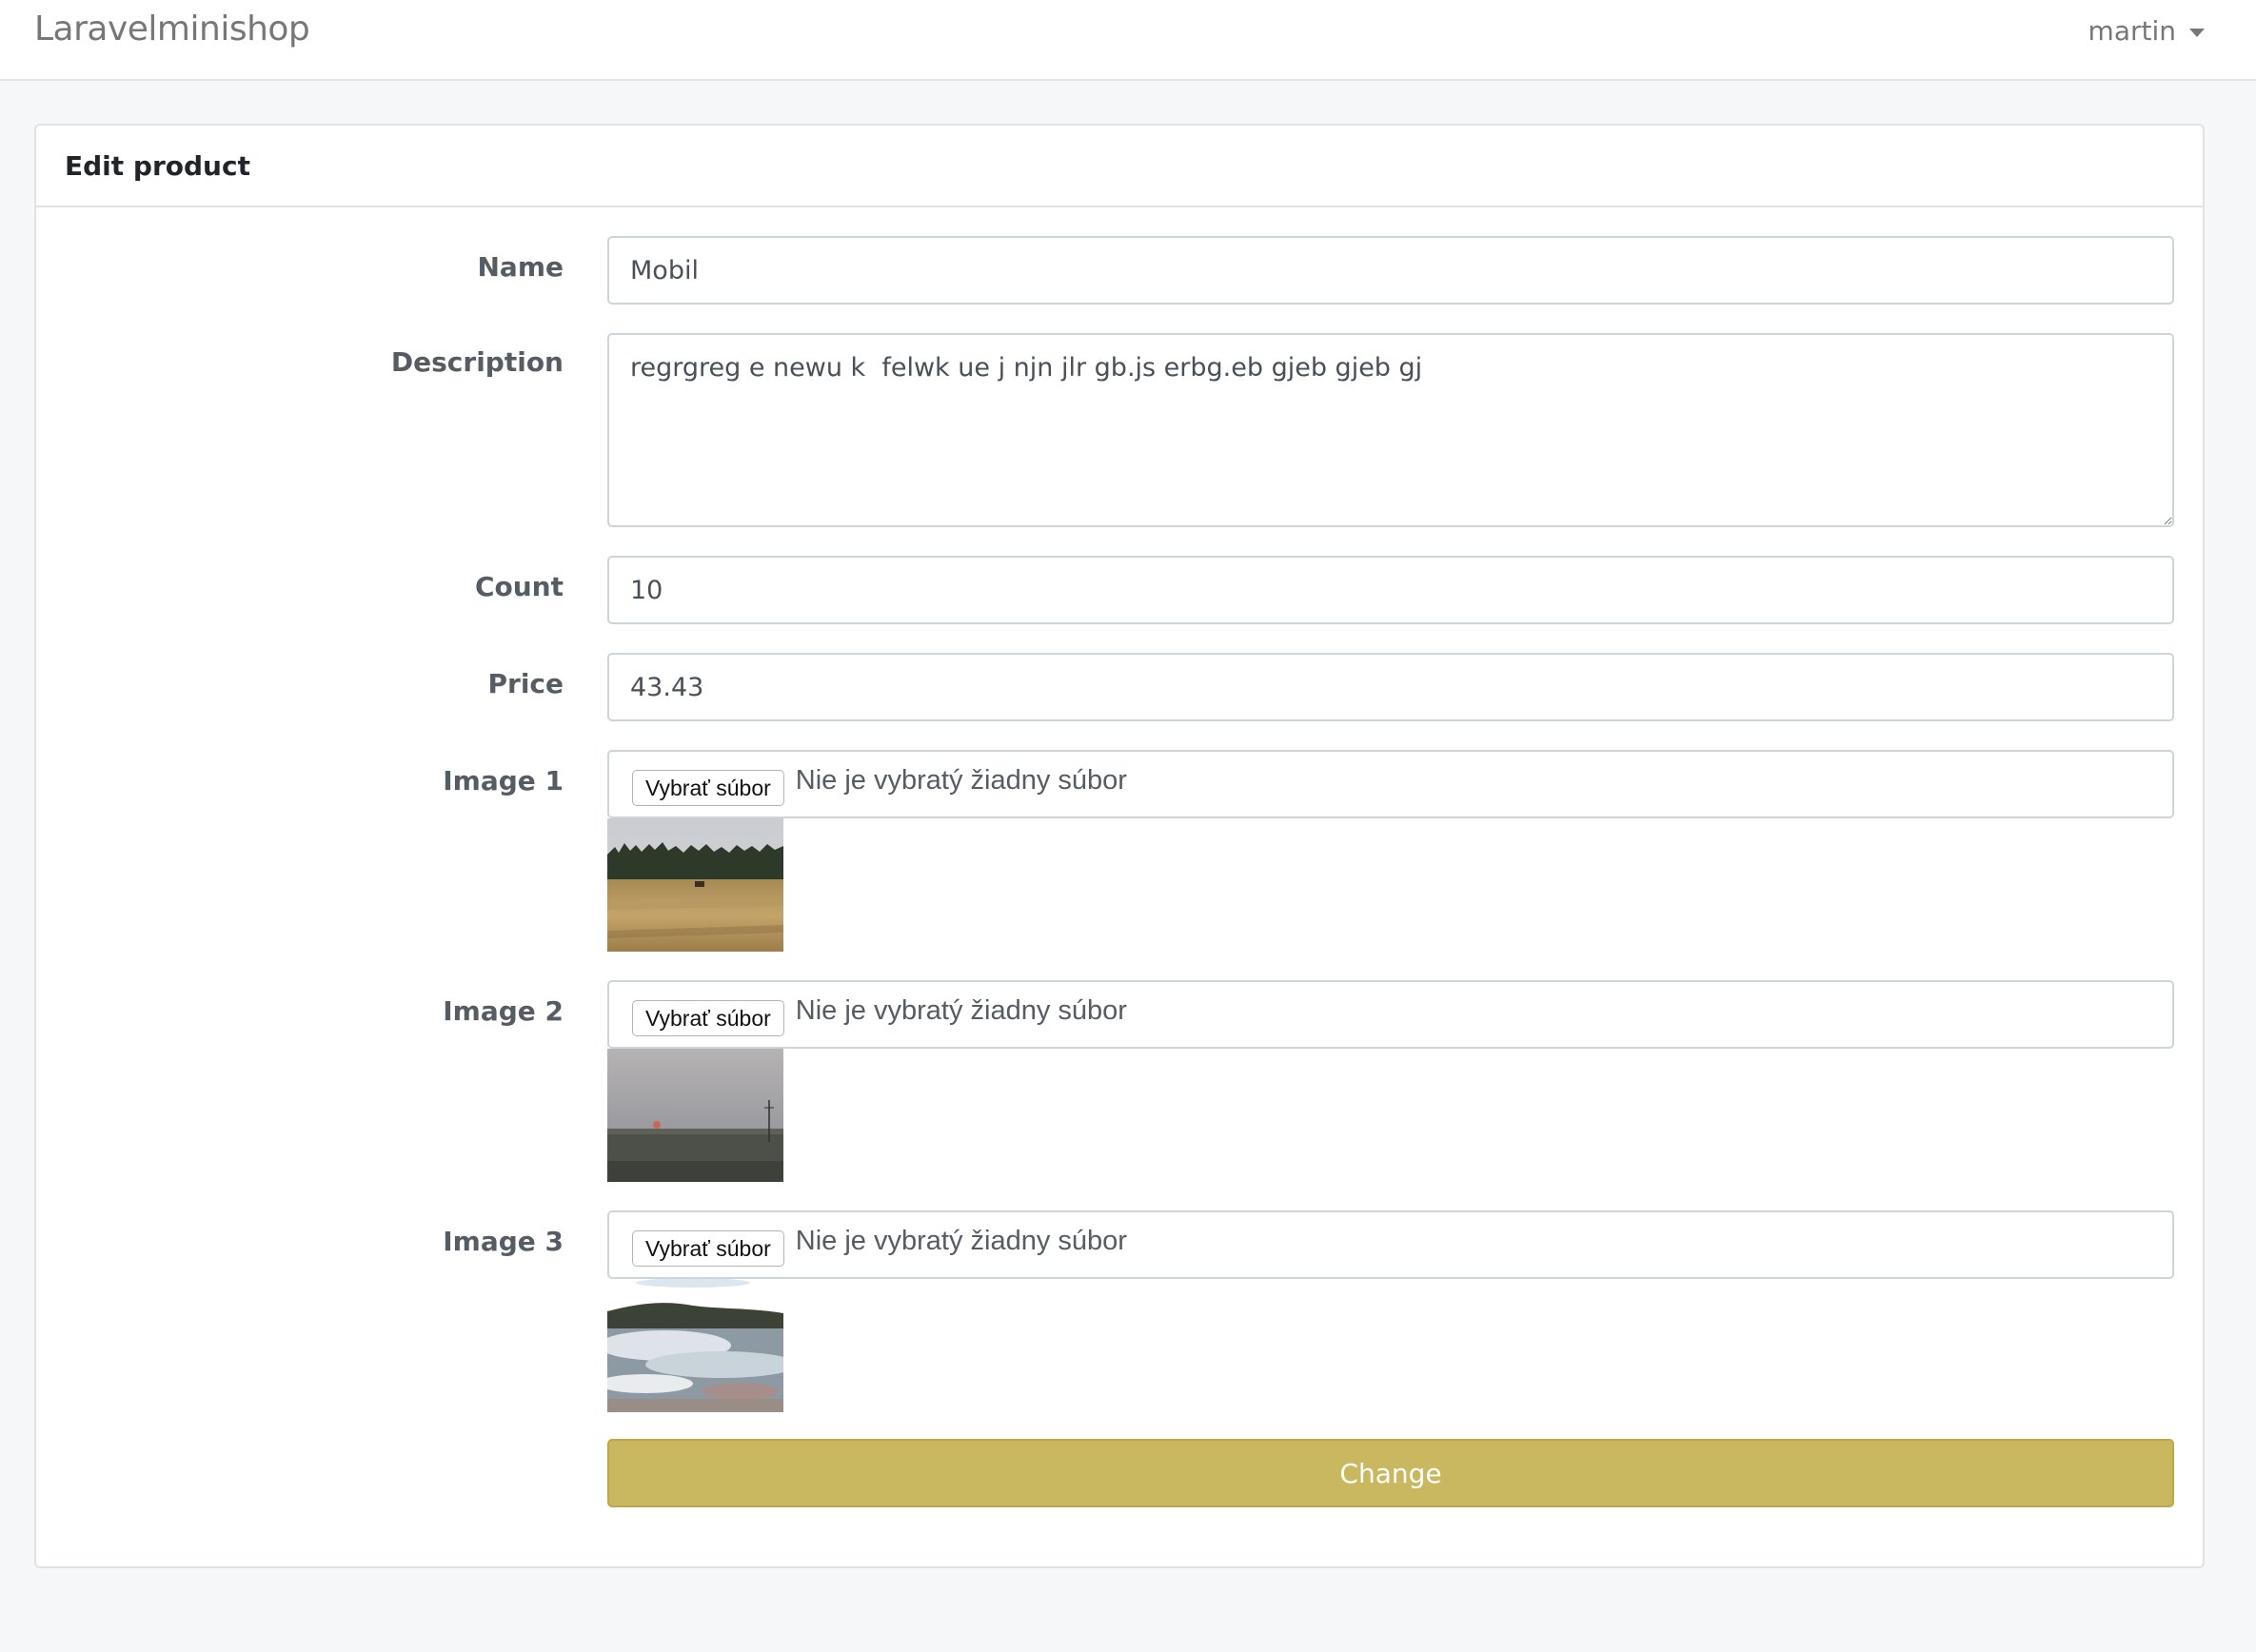 The height and width of the screenshot is (1652, 2256). Describe the element at coordinates (1390, 687) in the screenshot. I see `price-input` at that location.